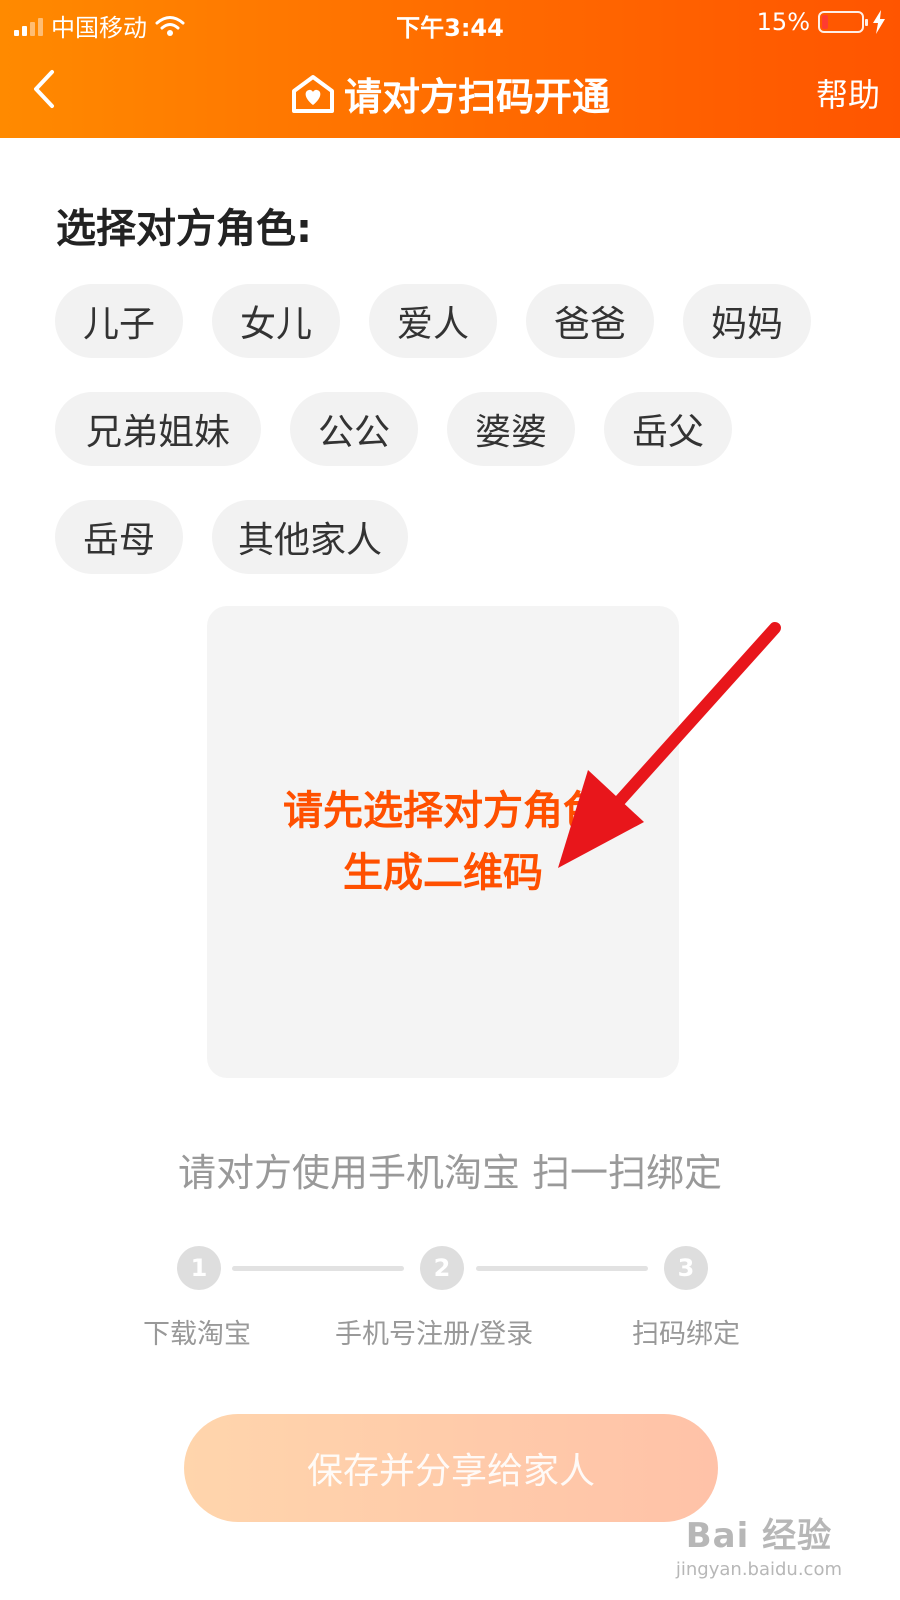  What do you see at coordinates (434, 1334) in the screenshot?
I see `step-2-label: 手机号注册/登录` at bounding box center [434, 1334].